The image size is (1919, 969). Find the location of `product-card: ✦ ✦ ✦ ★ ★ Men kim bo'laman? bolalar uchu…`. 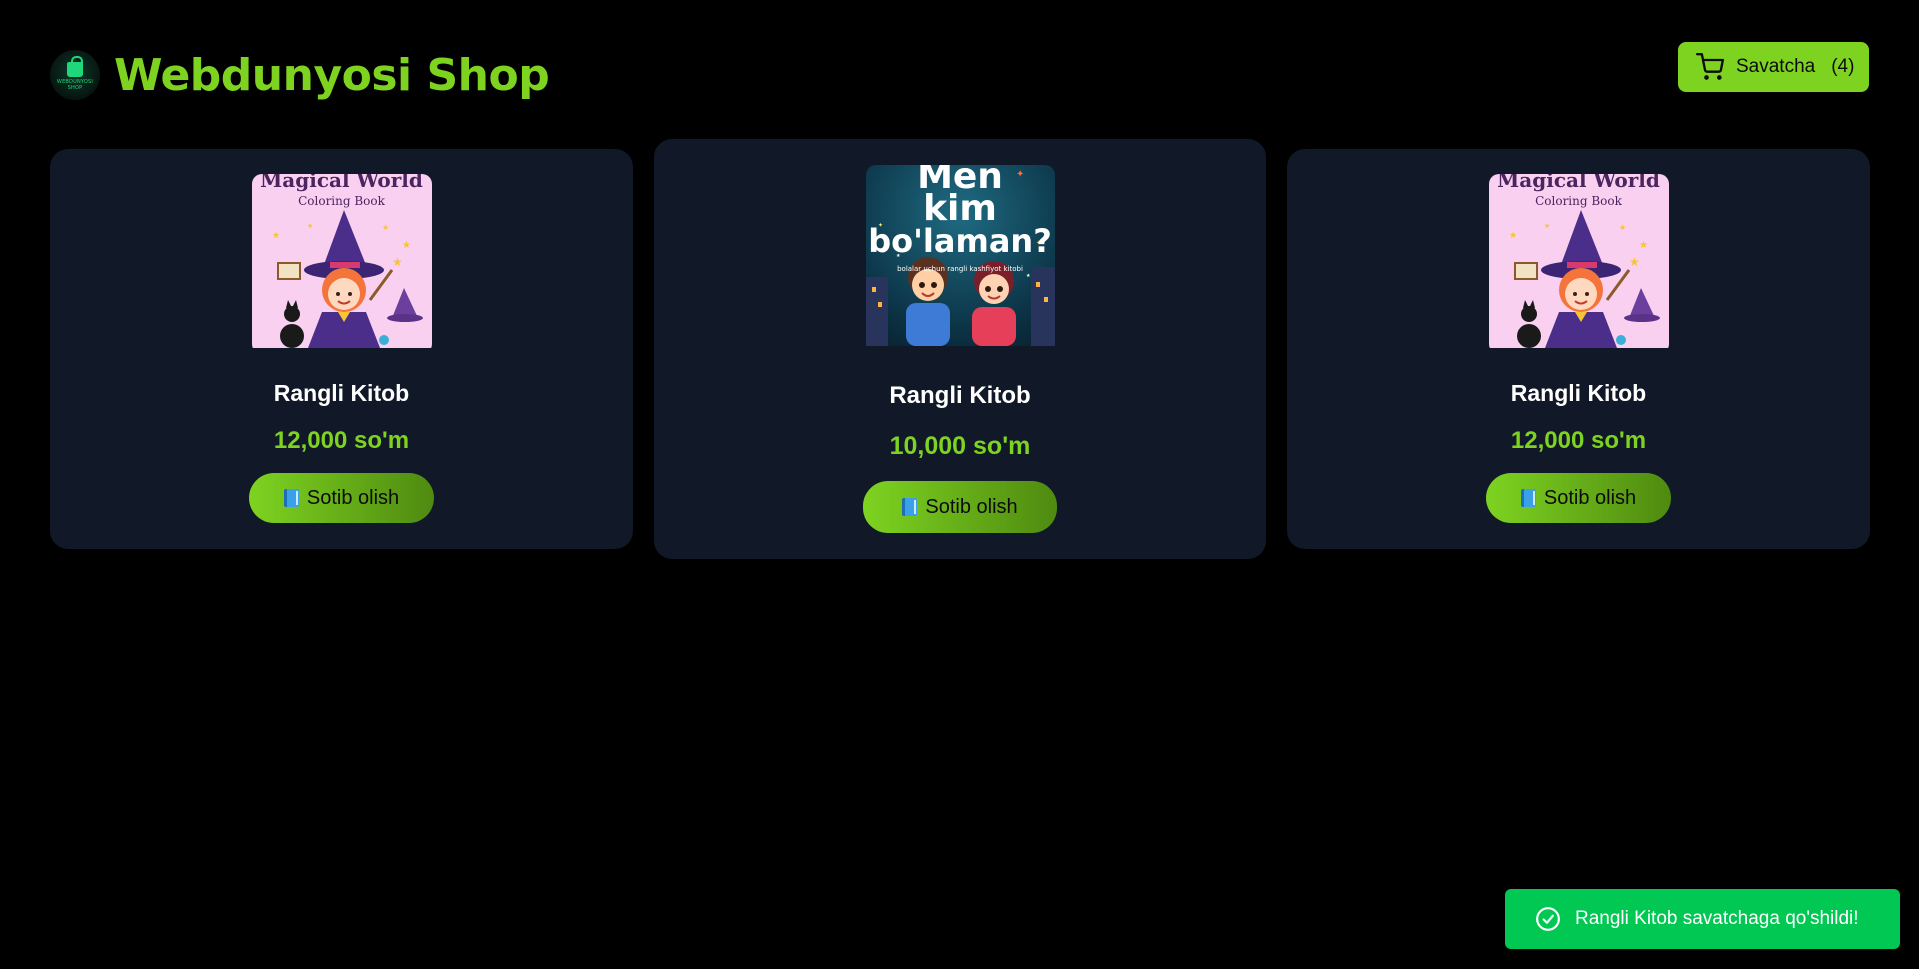

product-card: ✦ ✦ ✦ ★ ★ Men kim bo'laman? bolalar uchu… is located at coordinates (960, 349).